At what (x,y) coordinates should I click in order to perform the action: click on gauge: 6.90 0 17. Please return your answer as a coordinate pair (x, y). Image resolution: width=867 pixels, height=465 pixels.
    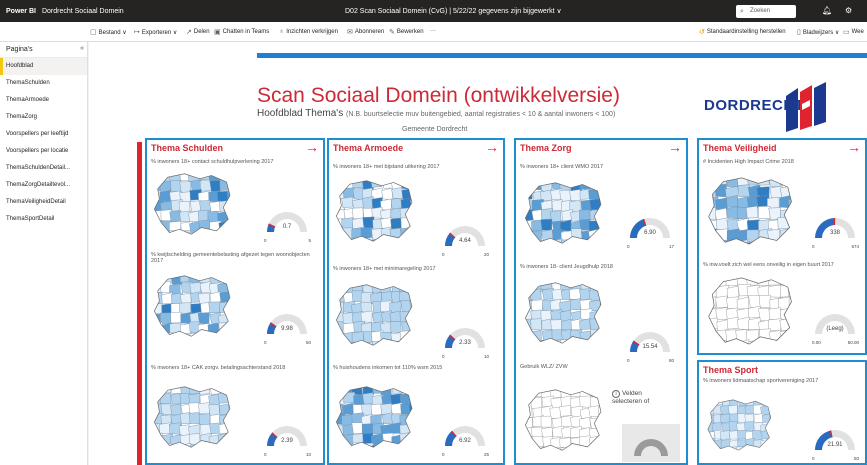
    Looking at the image, I should click on (650, 232).